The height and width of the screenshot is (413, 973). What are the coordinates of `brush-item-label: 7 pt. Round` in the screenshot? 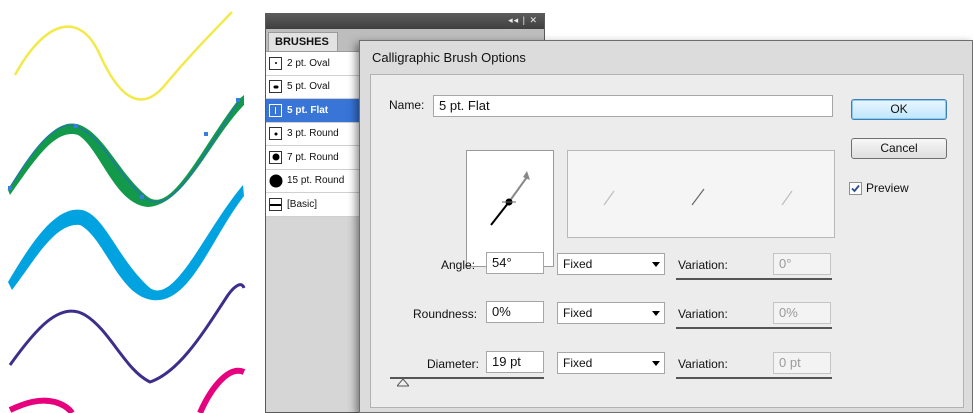 It's located at (313, 157).